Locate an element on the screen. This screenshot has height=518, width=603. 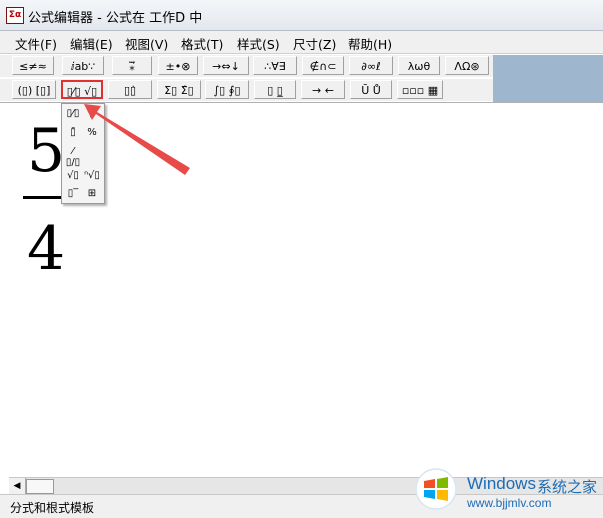
watermark-brand: Windows is located at coordinates (501, 483).